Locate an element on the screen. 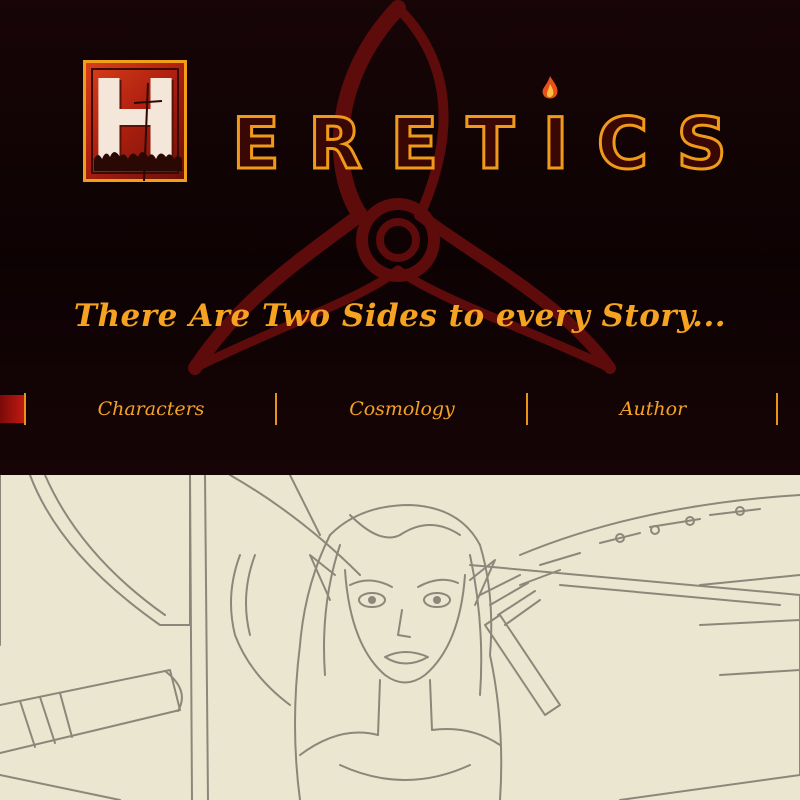  title-letter: I is located at coordinates (555, 144).